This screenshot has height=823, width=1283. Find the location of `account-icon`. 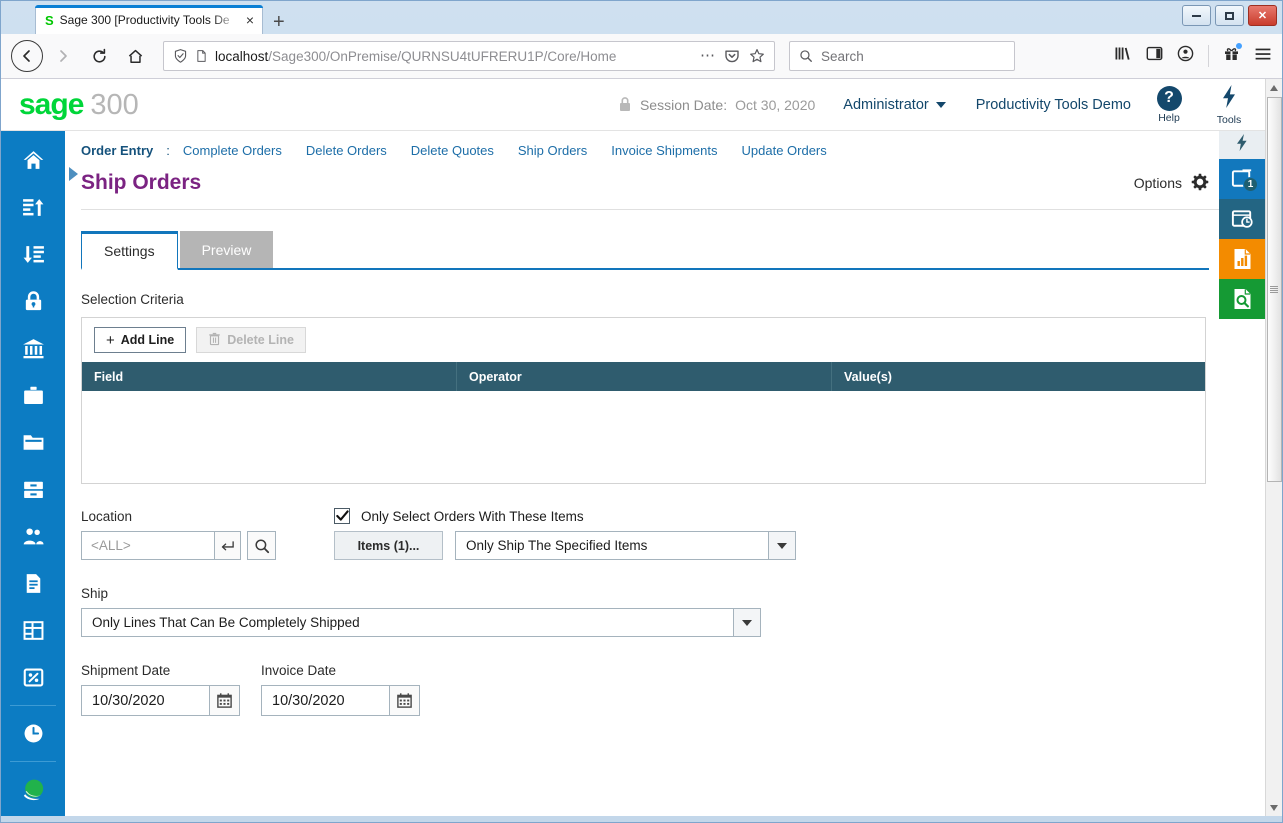

account-icon is located at coordinates (1185, 56).